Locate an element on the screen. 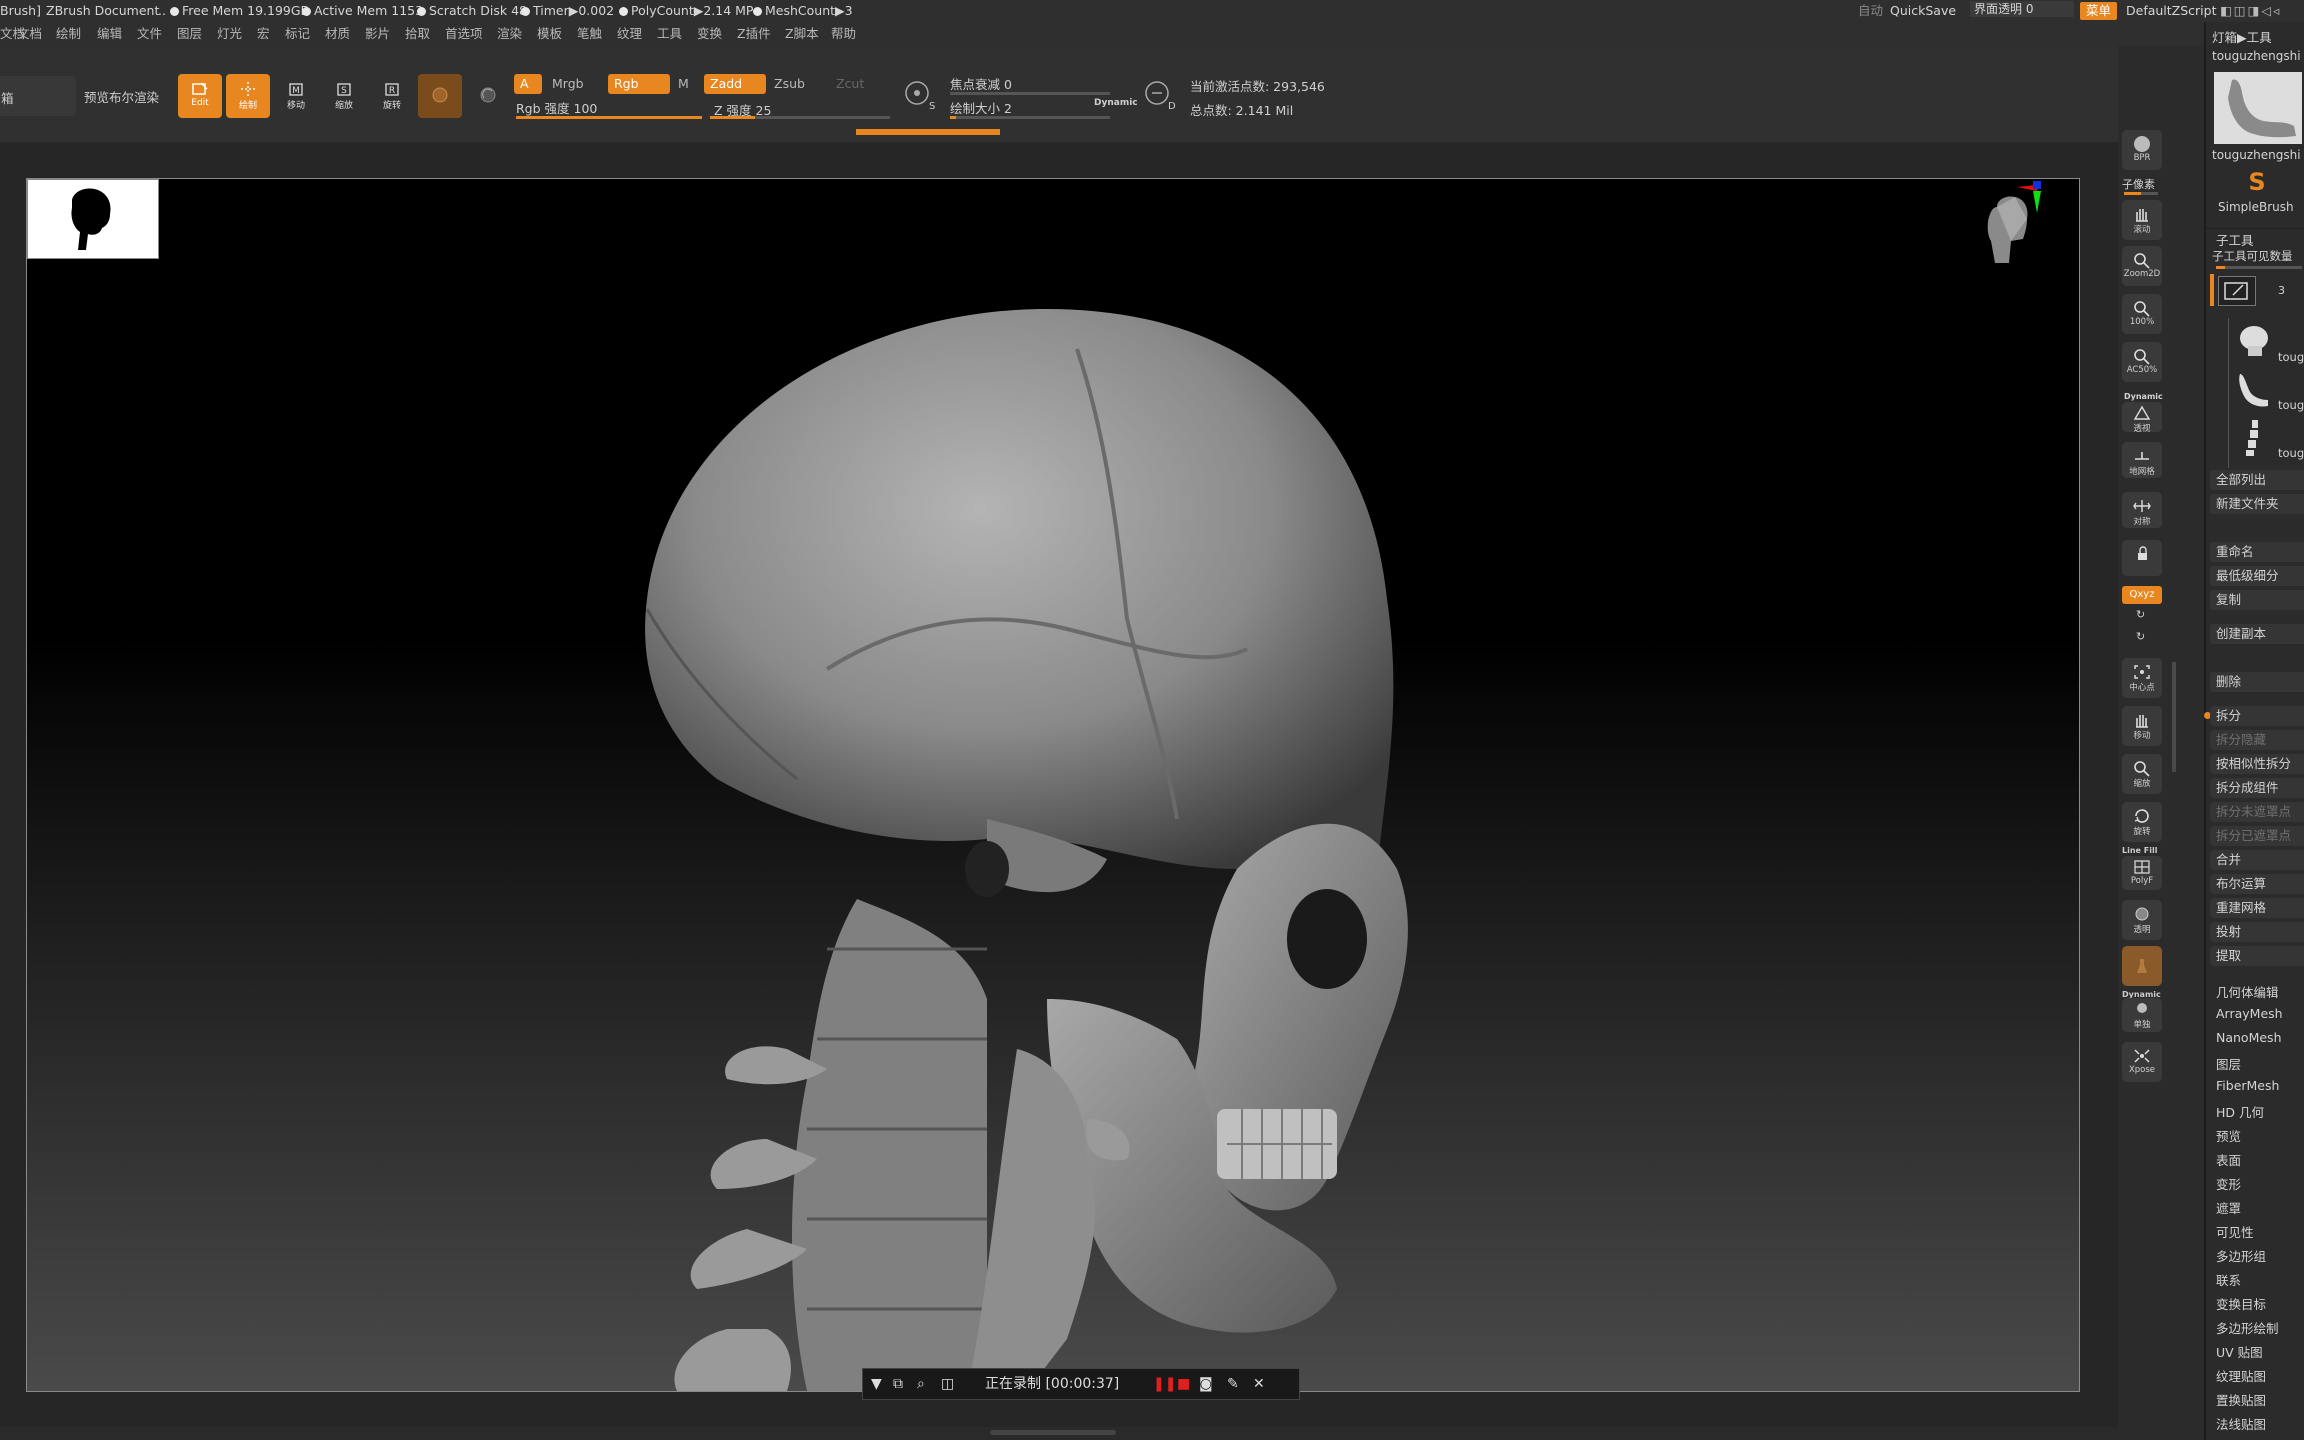 Image resolution: width=2304 pixels, height=1440 pixels. d-toggle: D is located at coordinates (1159, 95).